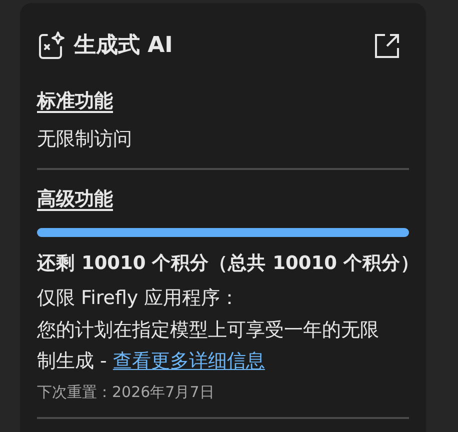 This screenshot has width=458, height=432. What do you see at coordinates (75, 199) in the screenshot?
I see `section-heading: 高级功能` at bounding box center [75, 199].